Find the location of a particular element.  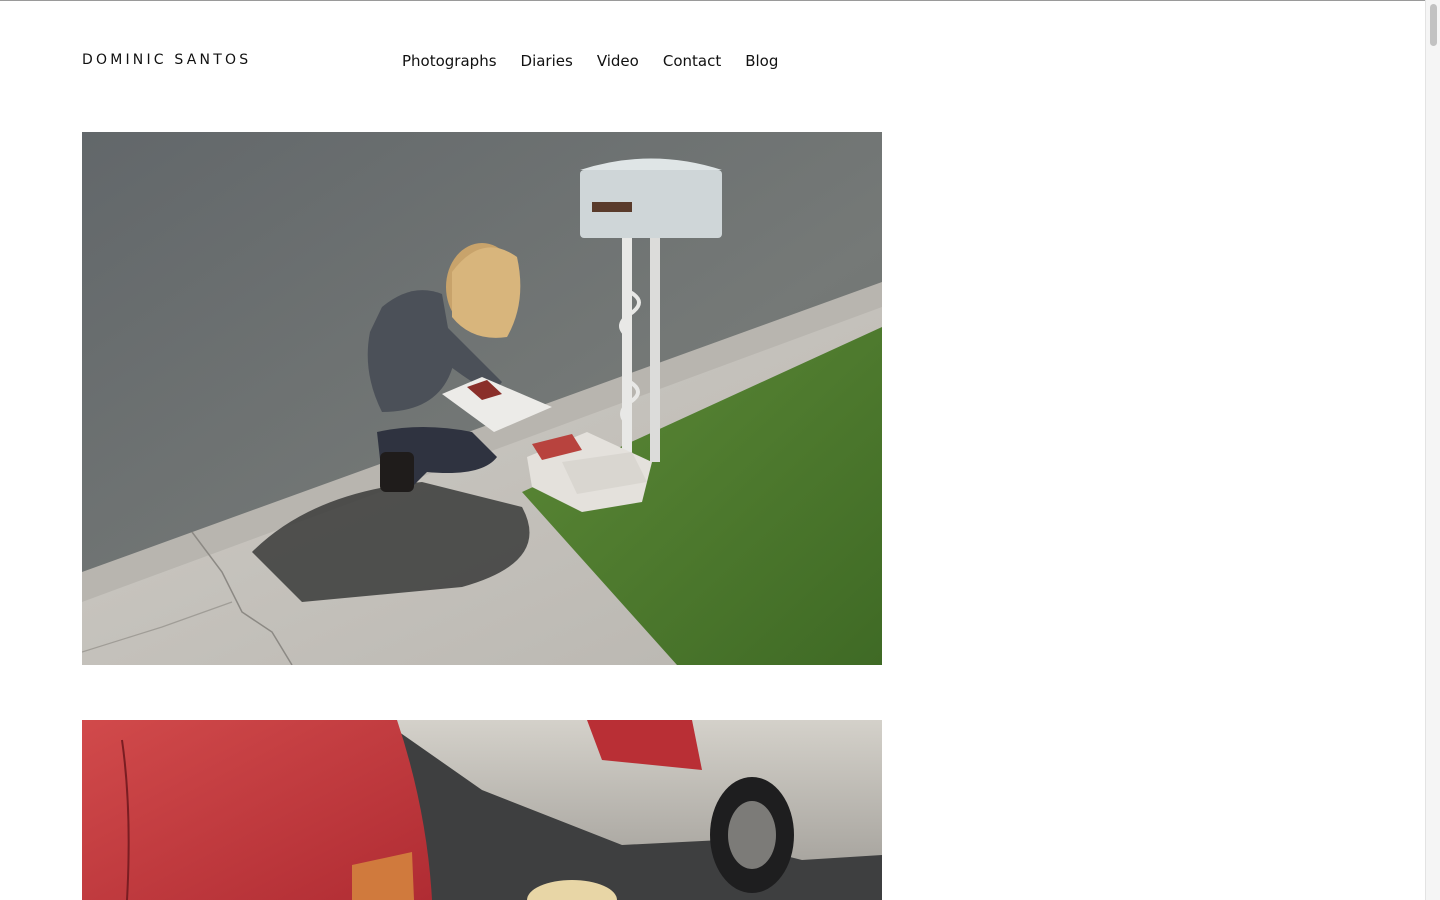

nav-item-diaries: Diaries is located at coordinates (547, 61).